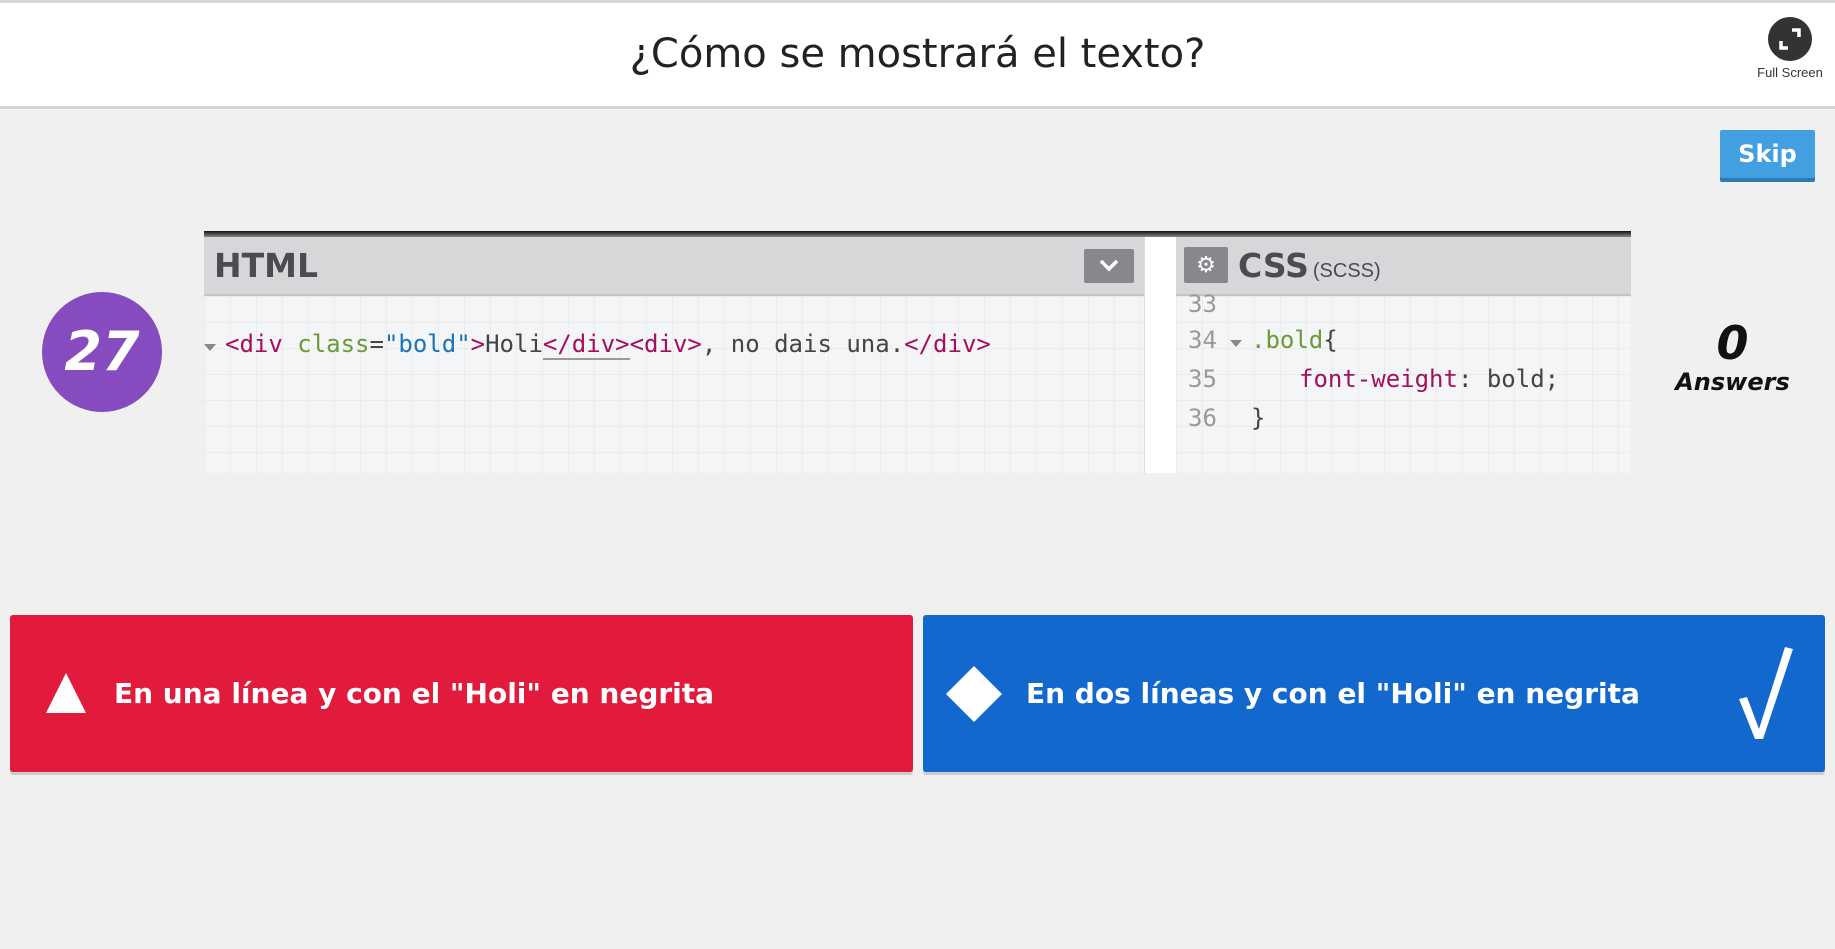 The height and width of the screenshot is (949, 1835). Describe the element at coordinates (1202, 379) in the screenshot. I see `line-number: 35` at that location.